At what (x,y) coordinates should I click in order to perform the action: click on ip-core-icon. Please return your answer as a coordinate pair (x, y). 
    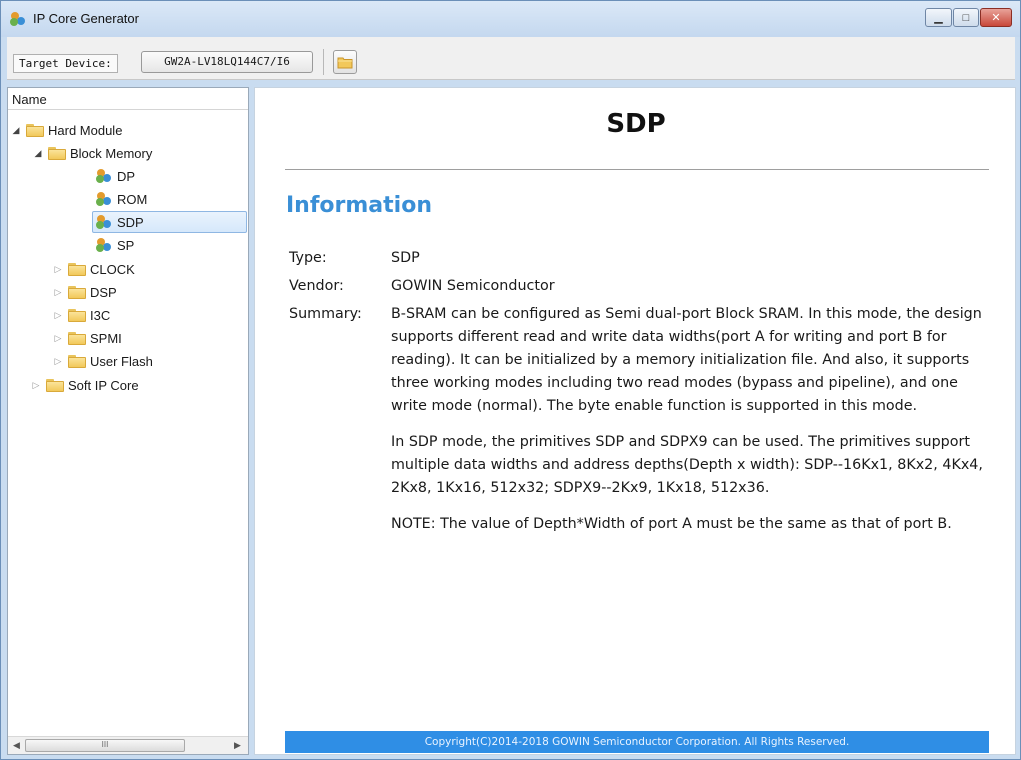
    Looking at the image, I should click on (17, 19).